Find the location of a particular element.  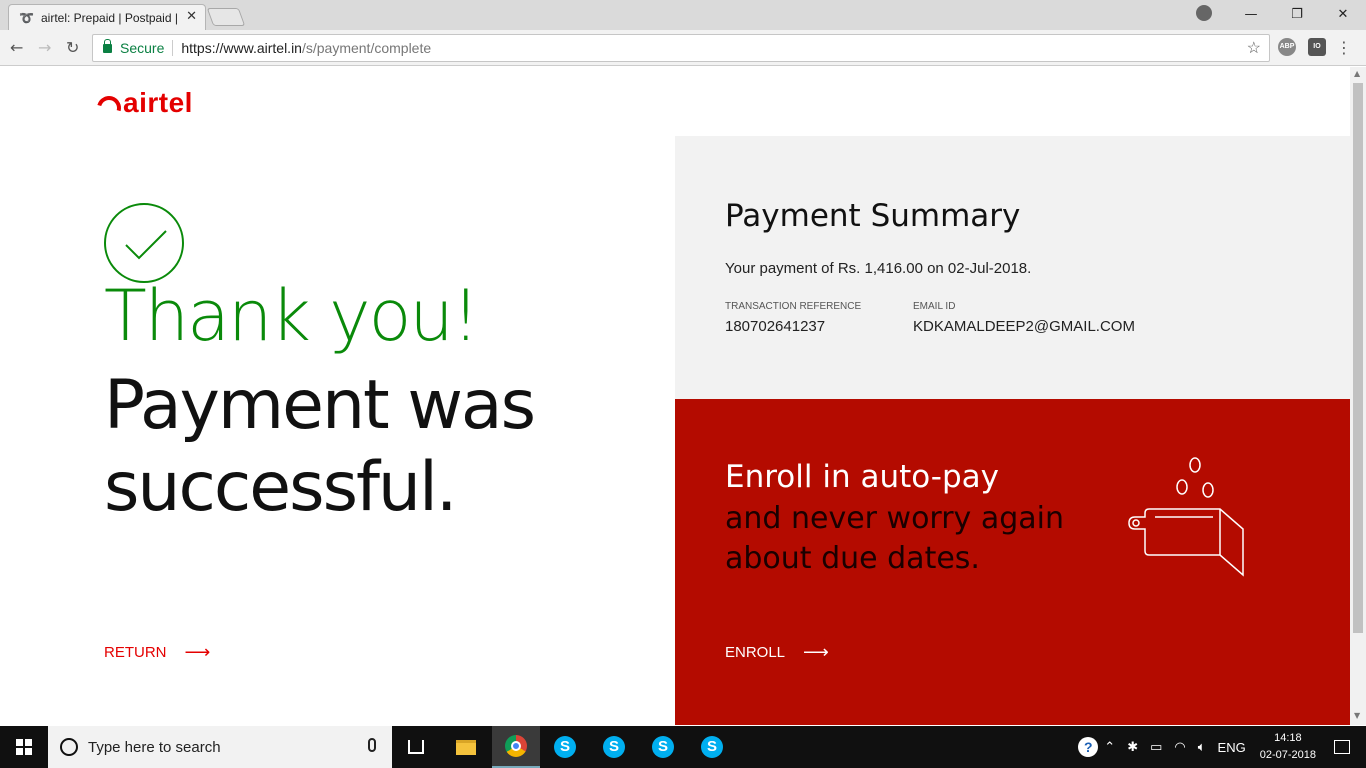

chrome-icon is located at coordinates (516, 746).